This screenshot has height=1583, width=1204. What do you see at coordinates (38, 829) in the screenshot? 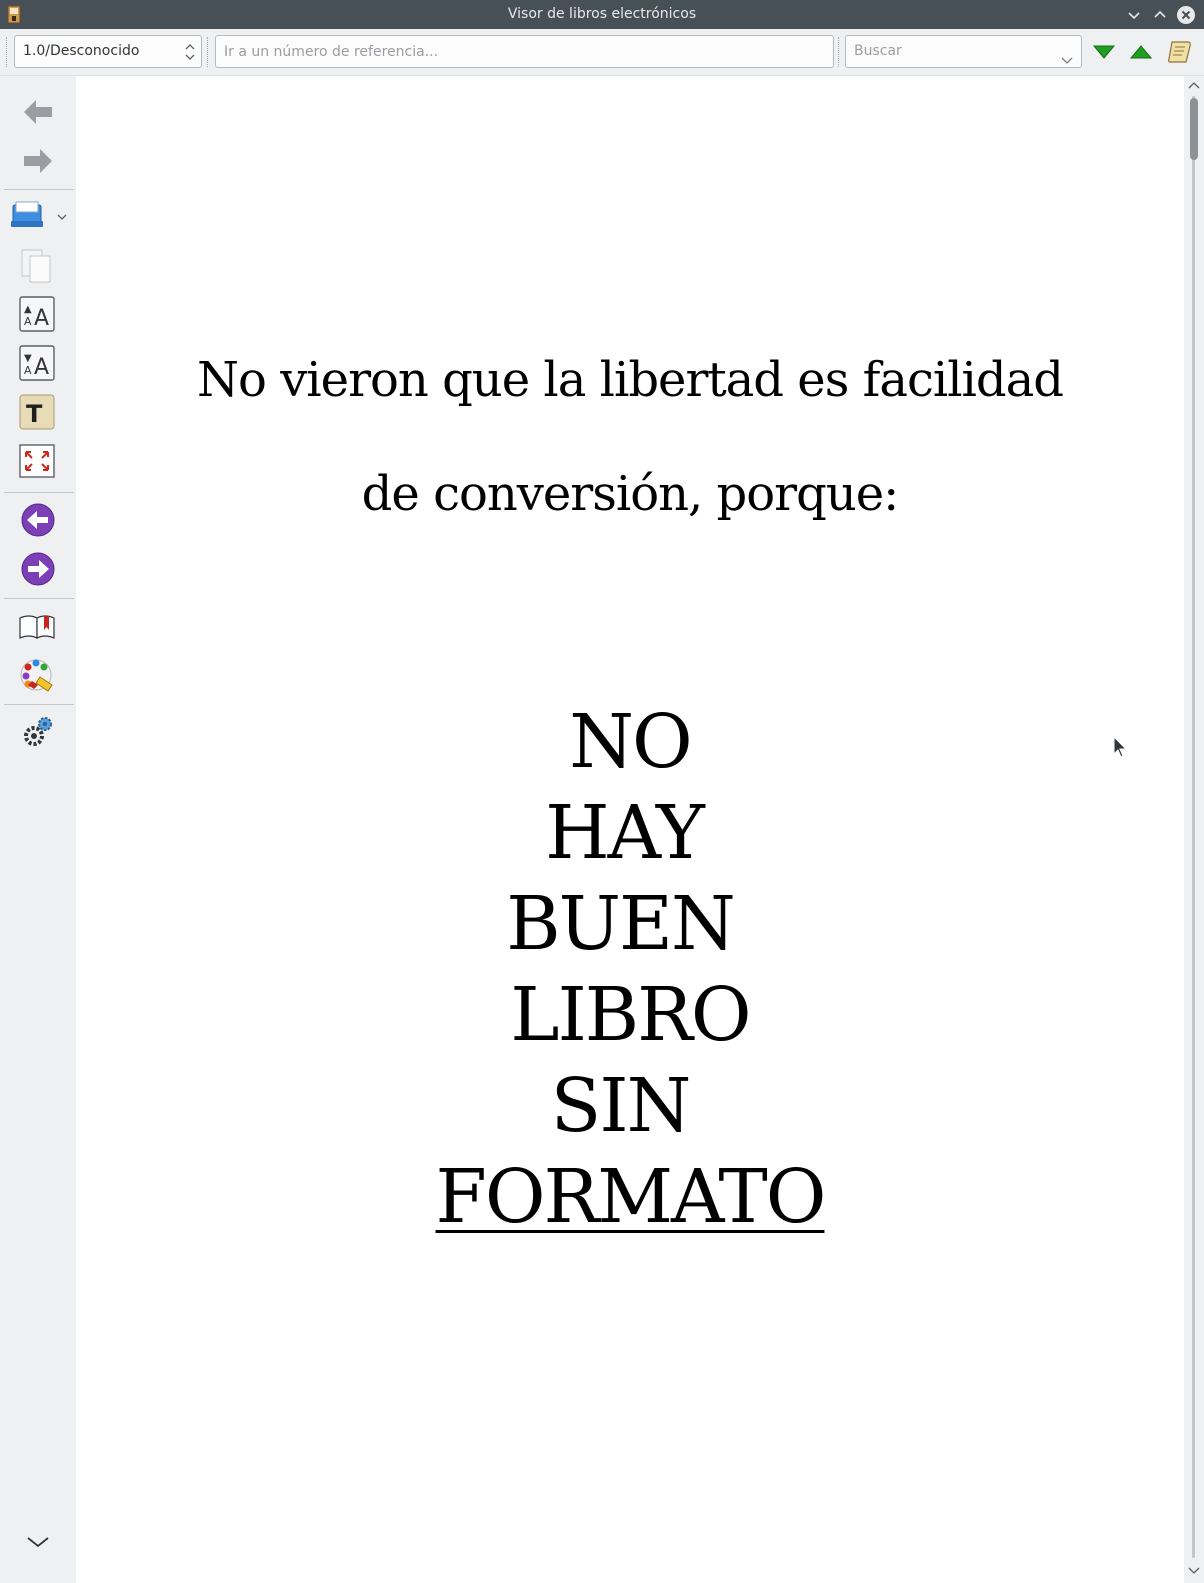
I see `sidebar: ▲ A A ▼ A A T` at bounding box center [38, 829].